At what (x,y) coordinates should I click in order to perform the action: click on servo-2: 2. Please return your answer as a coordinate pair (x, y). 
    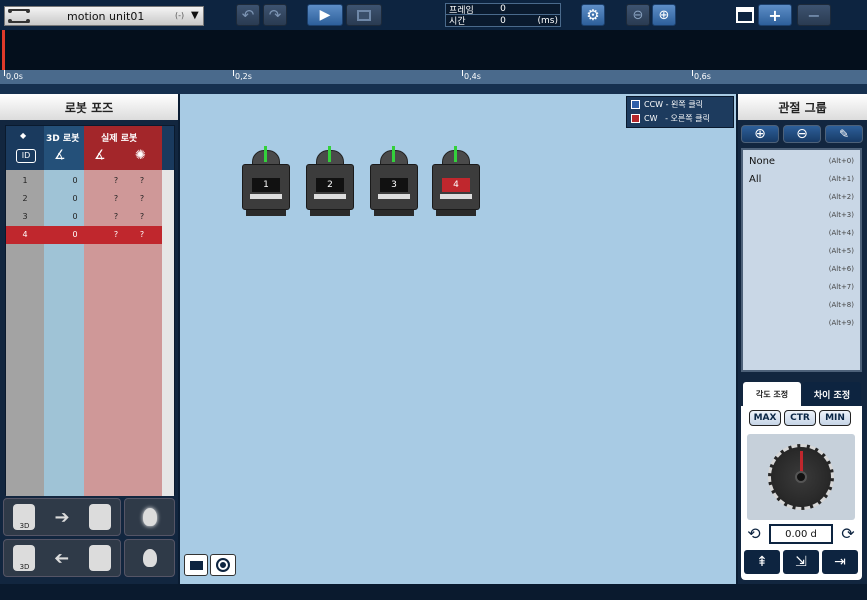
    Looking at the image, I should click on (330, 182).